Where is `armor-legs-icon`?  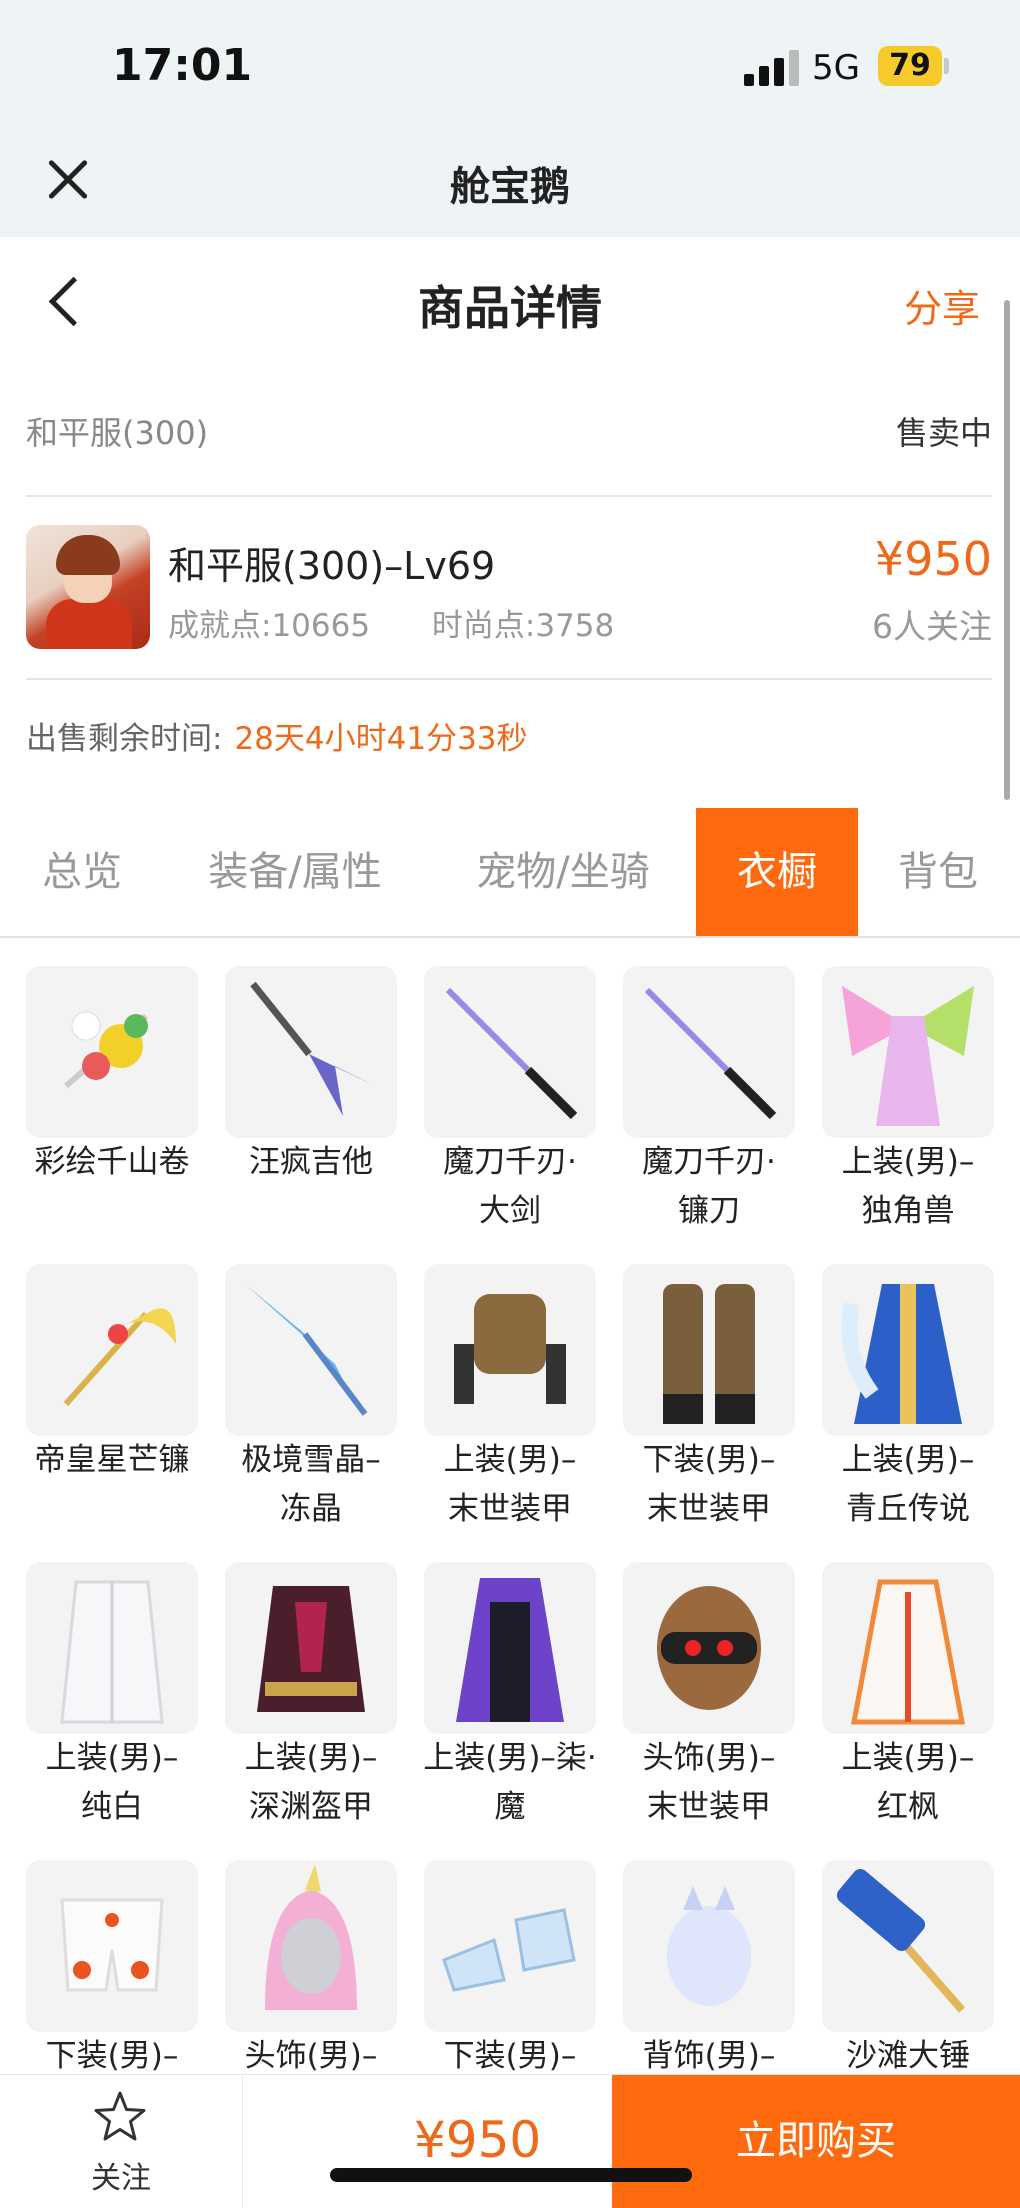 armor-legs-icon is located at coordinates (709, 1350).